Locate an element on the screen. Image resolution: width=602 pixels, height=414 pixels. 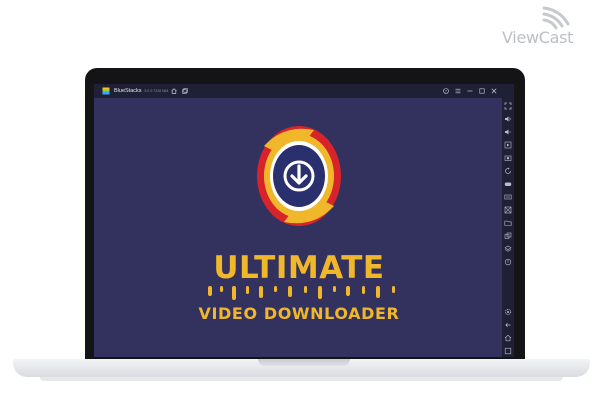
rotate-icon is located at coordinates (508, 171).